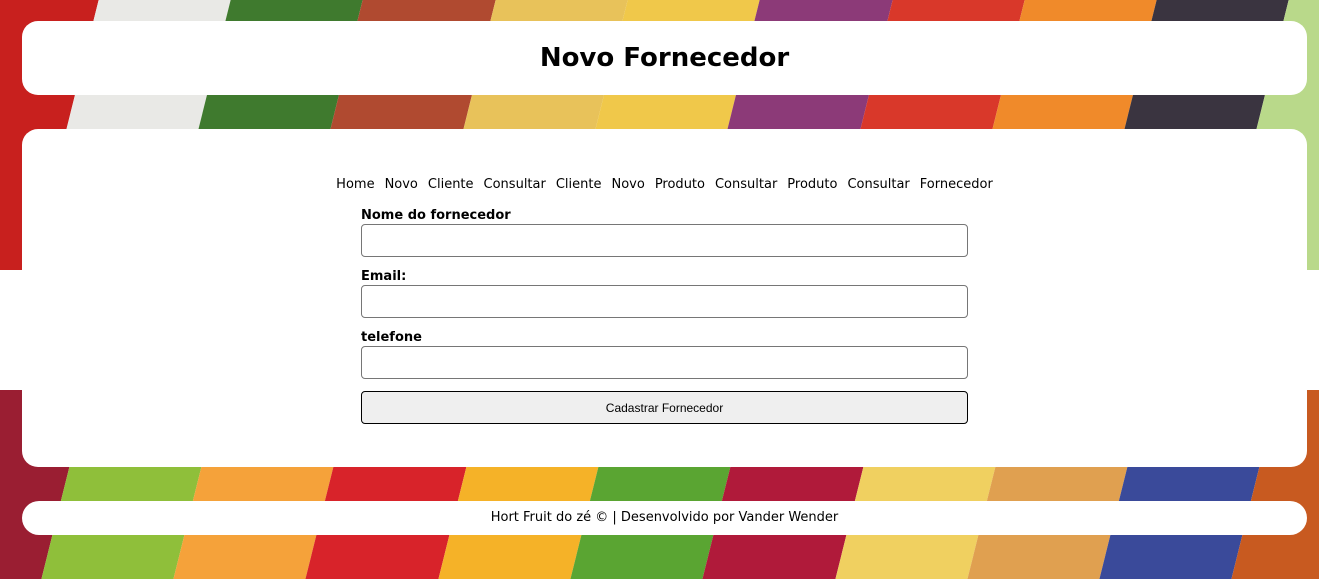 This screenshot has width=1319, height=579. Describe the element at coordinates (627, 184) in the screenshot. I see `nav-link-novo-produto-1: Novo` at that location.